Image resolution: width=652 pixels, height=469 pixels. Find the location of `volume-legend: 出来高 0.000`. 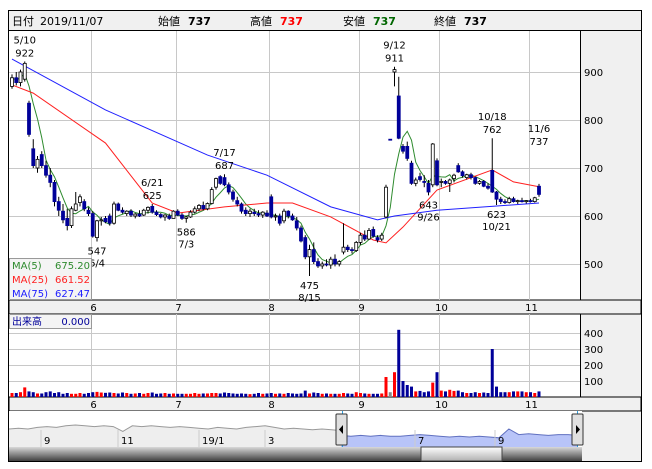

volume-legend: 出来高 0.000 is located at coordinates (50, 321).